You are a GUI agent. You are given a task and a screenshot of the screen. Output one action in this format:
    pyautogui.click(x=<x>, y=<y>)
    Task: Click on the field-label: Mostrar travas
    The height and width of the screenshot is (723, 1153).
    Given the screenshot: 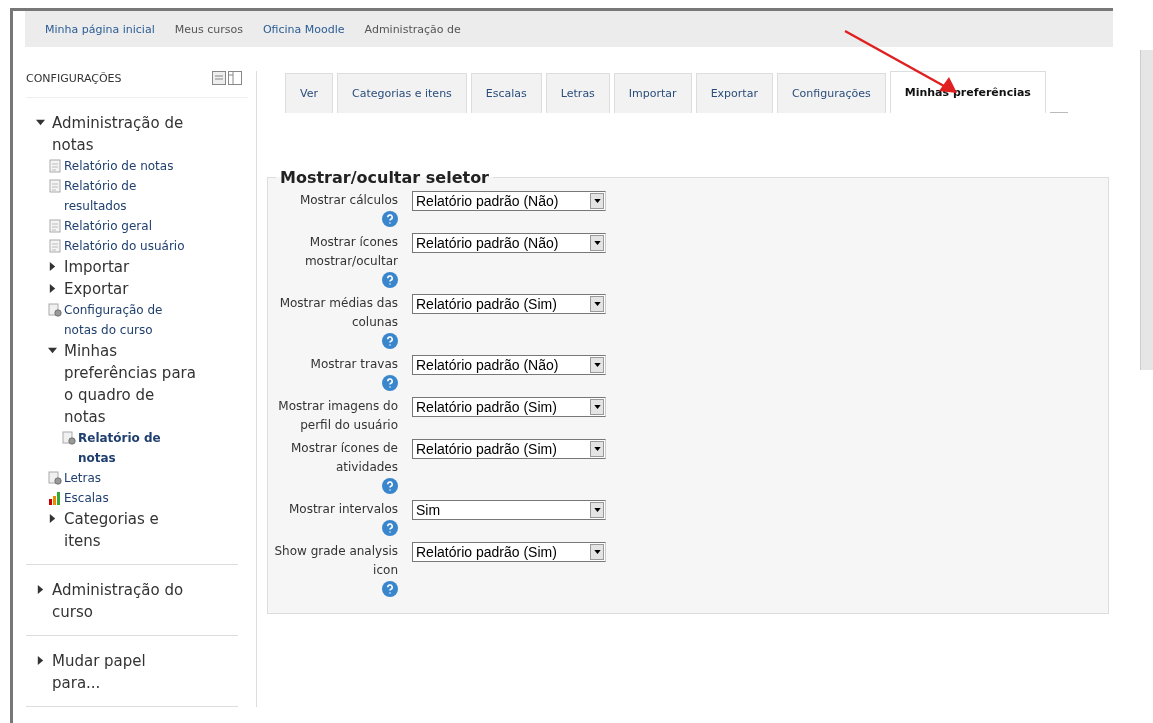 What is the action you would take?
    pyautogui.click(x=354, y=364)
    